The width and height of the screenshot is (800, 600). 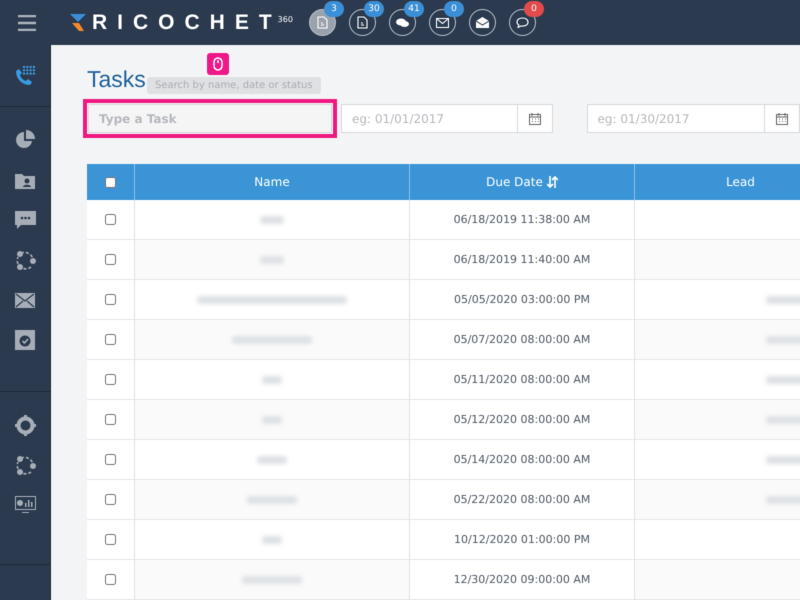 I want to click on column-header: Name, so click(x=272, y=182).